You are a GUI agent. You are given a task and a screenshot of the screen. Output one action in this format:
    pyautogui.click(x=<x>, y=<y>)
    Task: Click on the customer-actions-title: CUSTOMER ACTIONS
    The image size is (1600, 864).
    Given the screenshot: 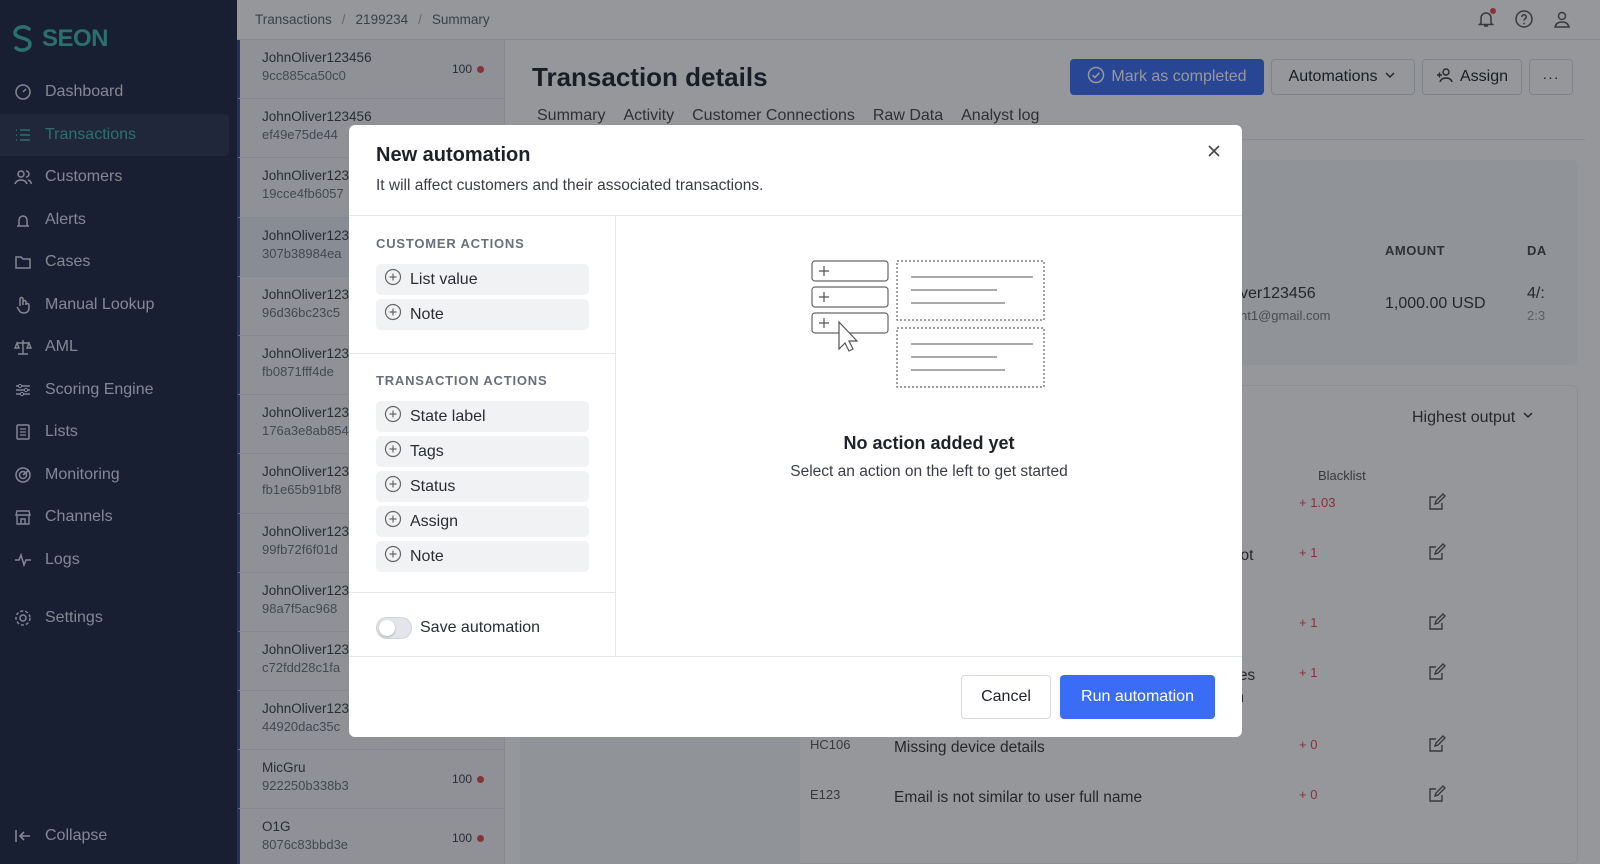 What is the action you would take?
    pyautogui.click(x=450, y=243)
    